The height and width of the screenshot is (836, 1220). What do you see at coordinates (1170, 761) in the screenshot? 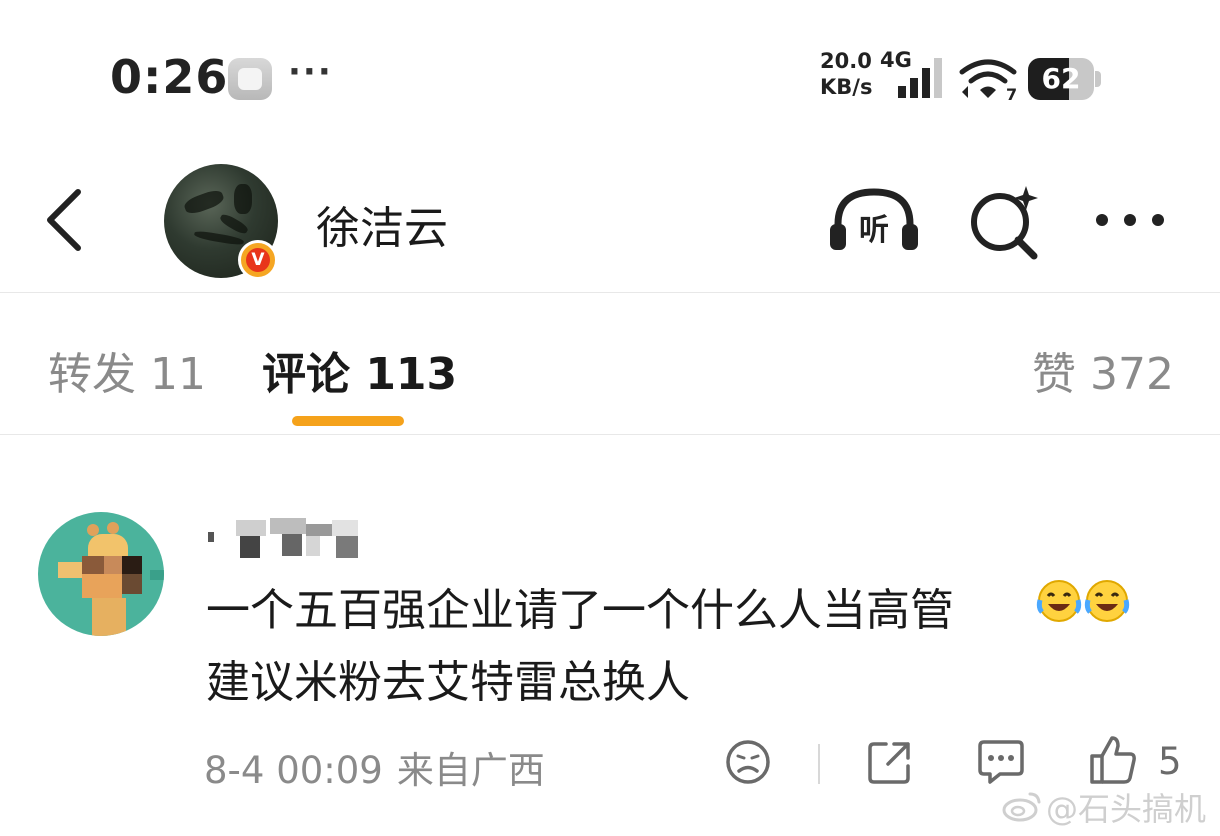
I see `like-count: 5` at bounding box center [1170, 761].